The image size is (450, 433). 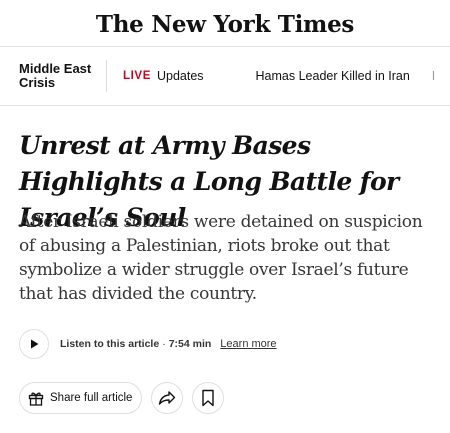 I want to click on listen-label: Listen to this article, so click(x=110, y=344).